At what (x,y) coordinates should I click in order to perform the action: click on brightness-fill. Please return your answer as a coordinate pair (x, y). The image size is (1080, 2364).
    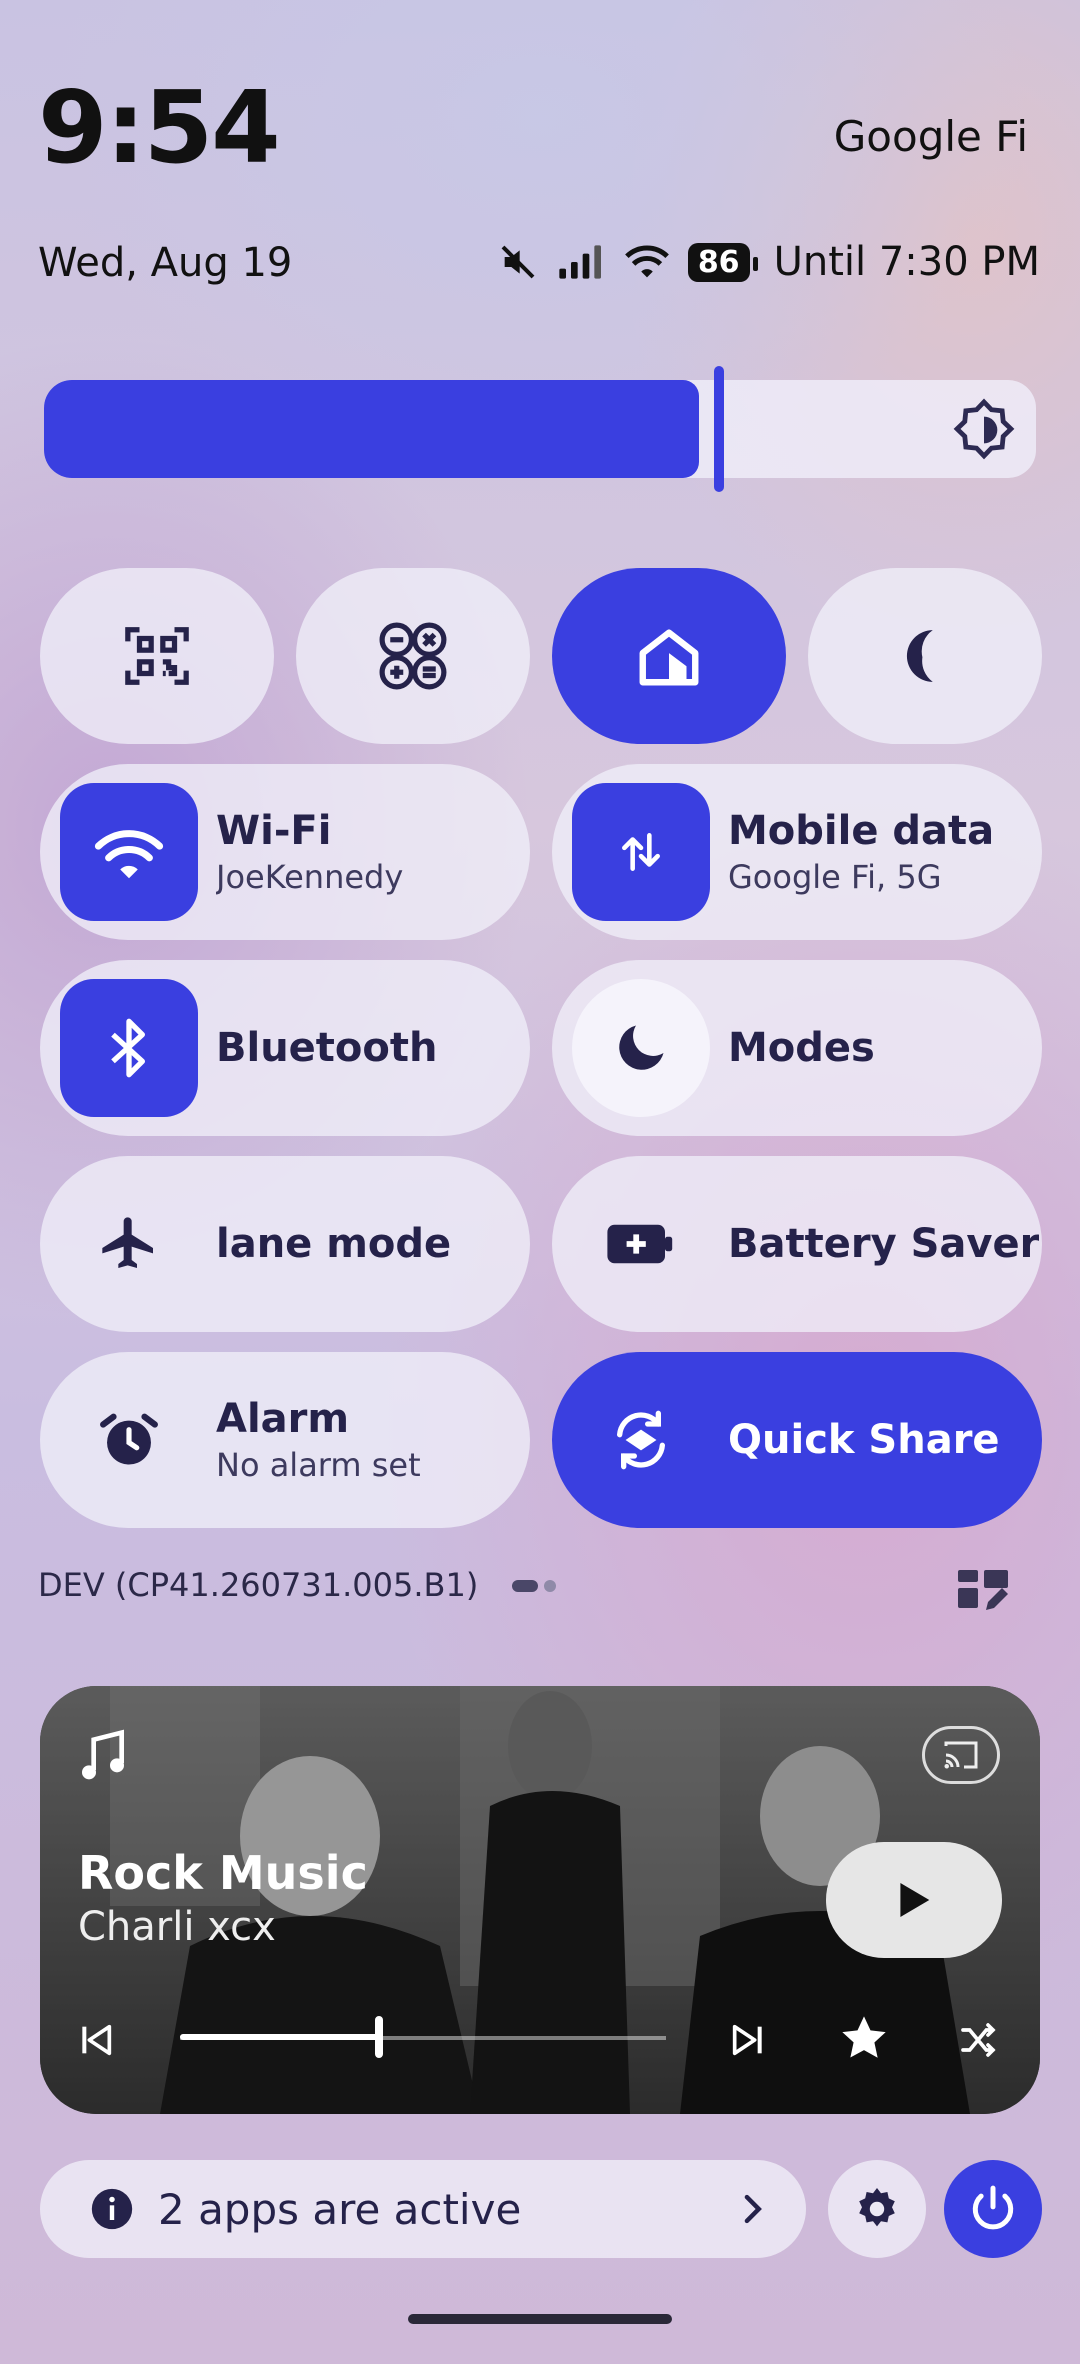
    Looking at the image, I should click on (371, 429).